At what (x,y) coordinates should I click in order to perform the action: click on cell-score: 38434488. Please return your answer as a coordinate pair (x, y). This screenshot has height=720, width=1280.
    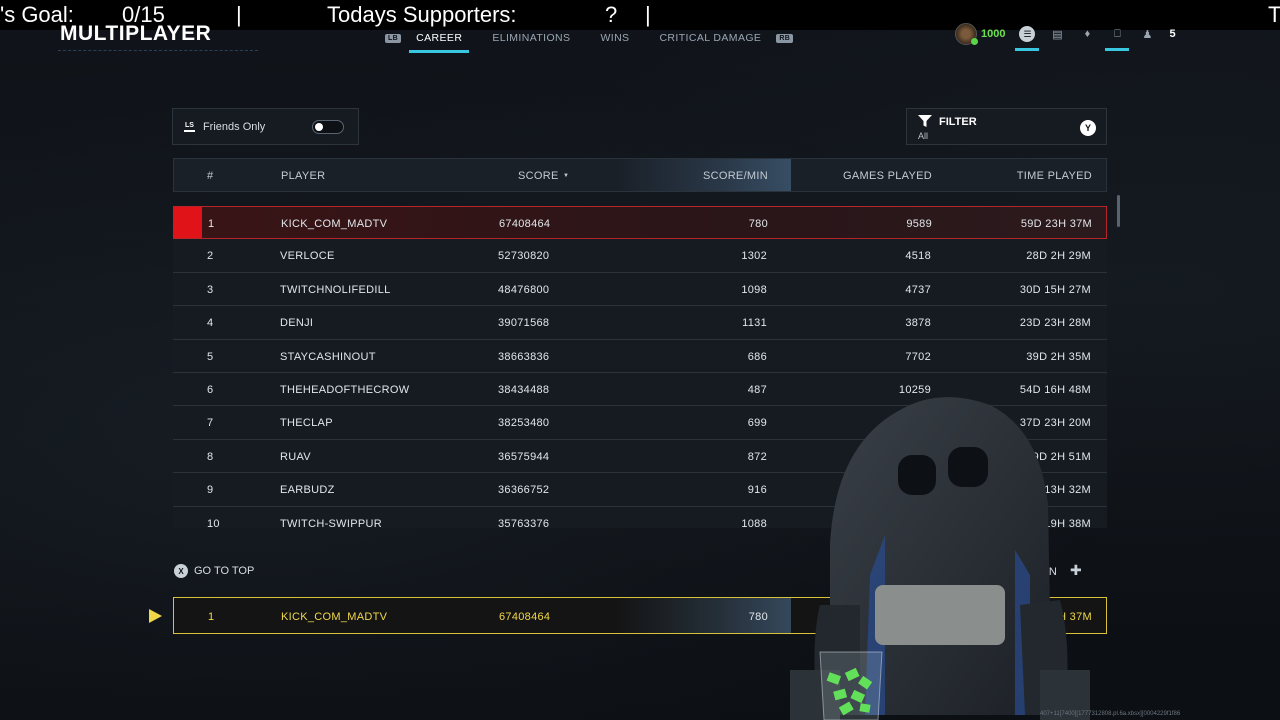
    Looking at the image, I should click on (524, 389).